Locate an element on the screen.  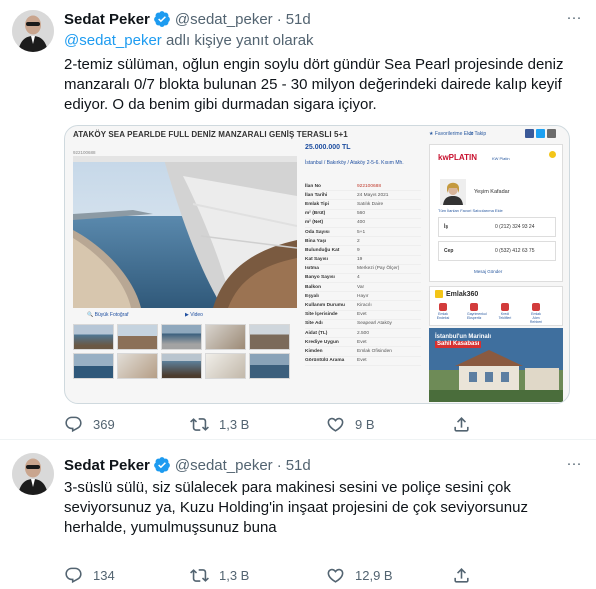
listing-detail-key: m² (Net) is located at coordinates (314, 223).